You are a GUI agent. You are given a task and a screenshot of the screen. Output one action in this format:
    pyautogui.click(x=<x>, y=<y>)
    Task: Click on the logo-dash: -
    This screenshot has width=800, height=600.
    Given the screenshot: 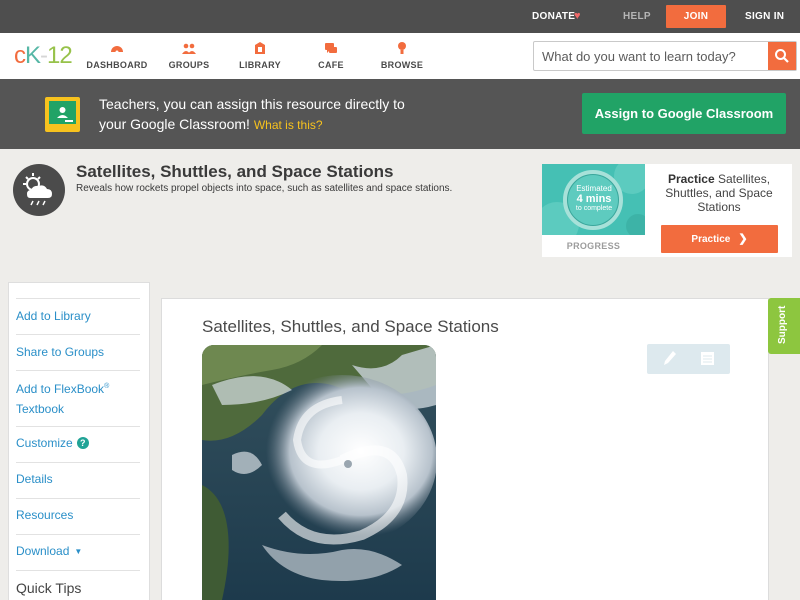 What is the action you would take?
    pyautogui.click(x=44, y=55)
    